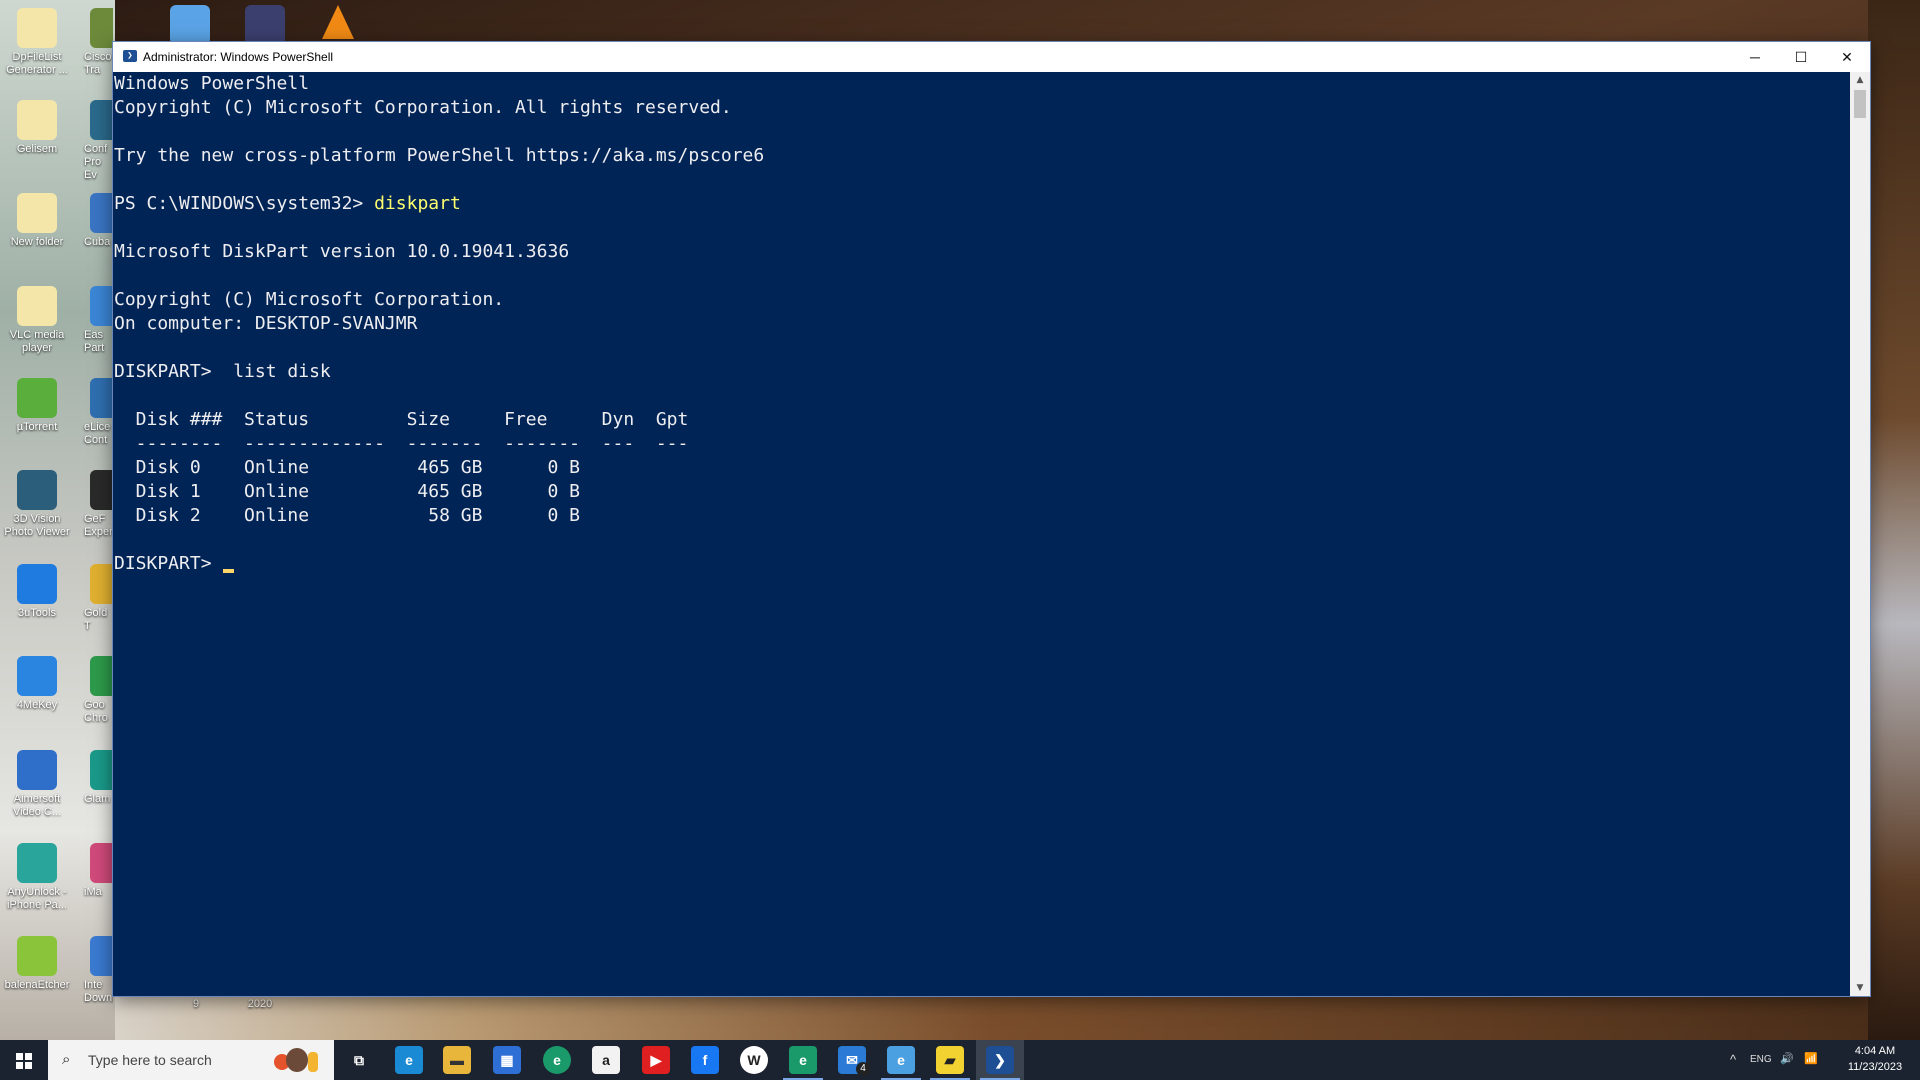  What do you see at coordinates (656, 1060) in the screenshot?
I see `youtube-icon: ▶` at bounding box center [656, 1060].